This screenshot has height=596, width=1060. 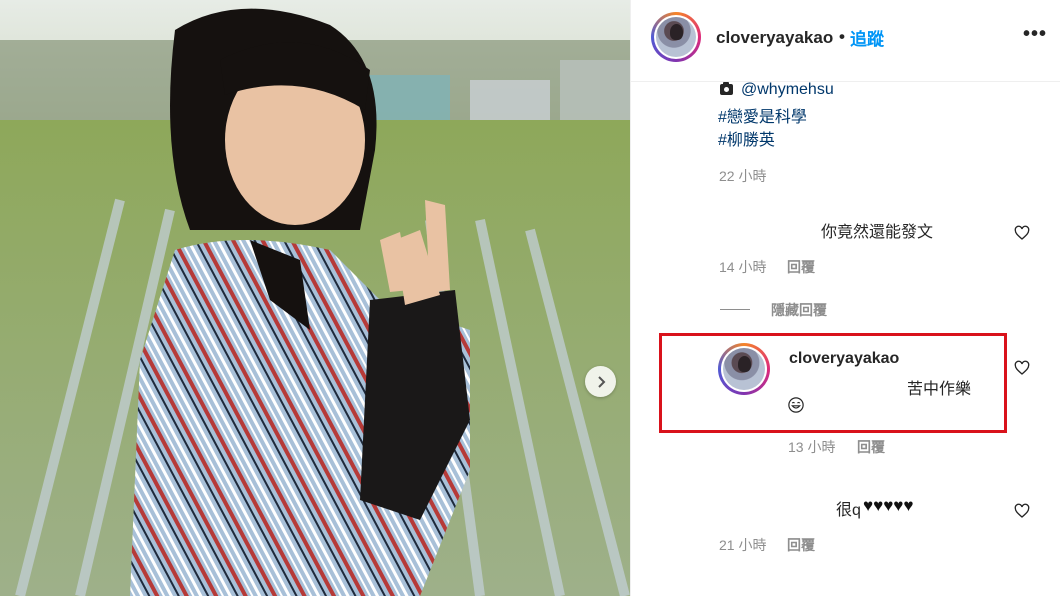 What do you see at coordinates (833, 383) in the screenshot?
I see `highlight-box` at bounding box center [833, 383].